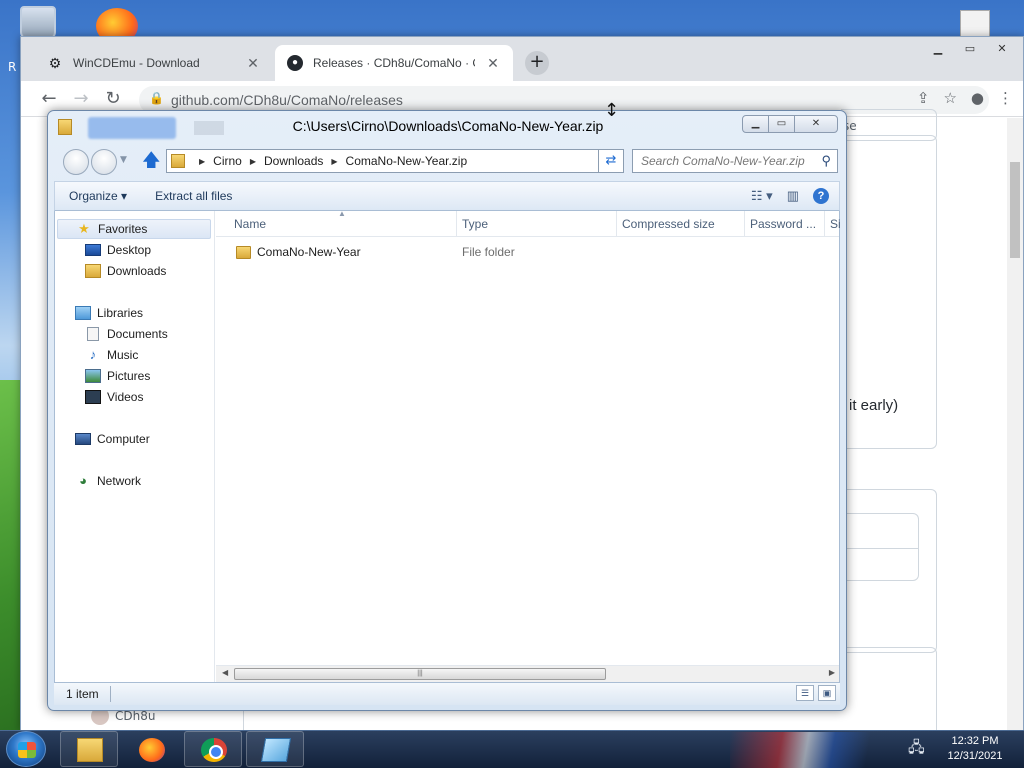 The width and height of the screenshot is (1024, 768). What do you see at coordinates (81, 99) in the screenshot?
I see `forward-arrow-icon: →` at bounding box center [81, 99].